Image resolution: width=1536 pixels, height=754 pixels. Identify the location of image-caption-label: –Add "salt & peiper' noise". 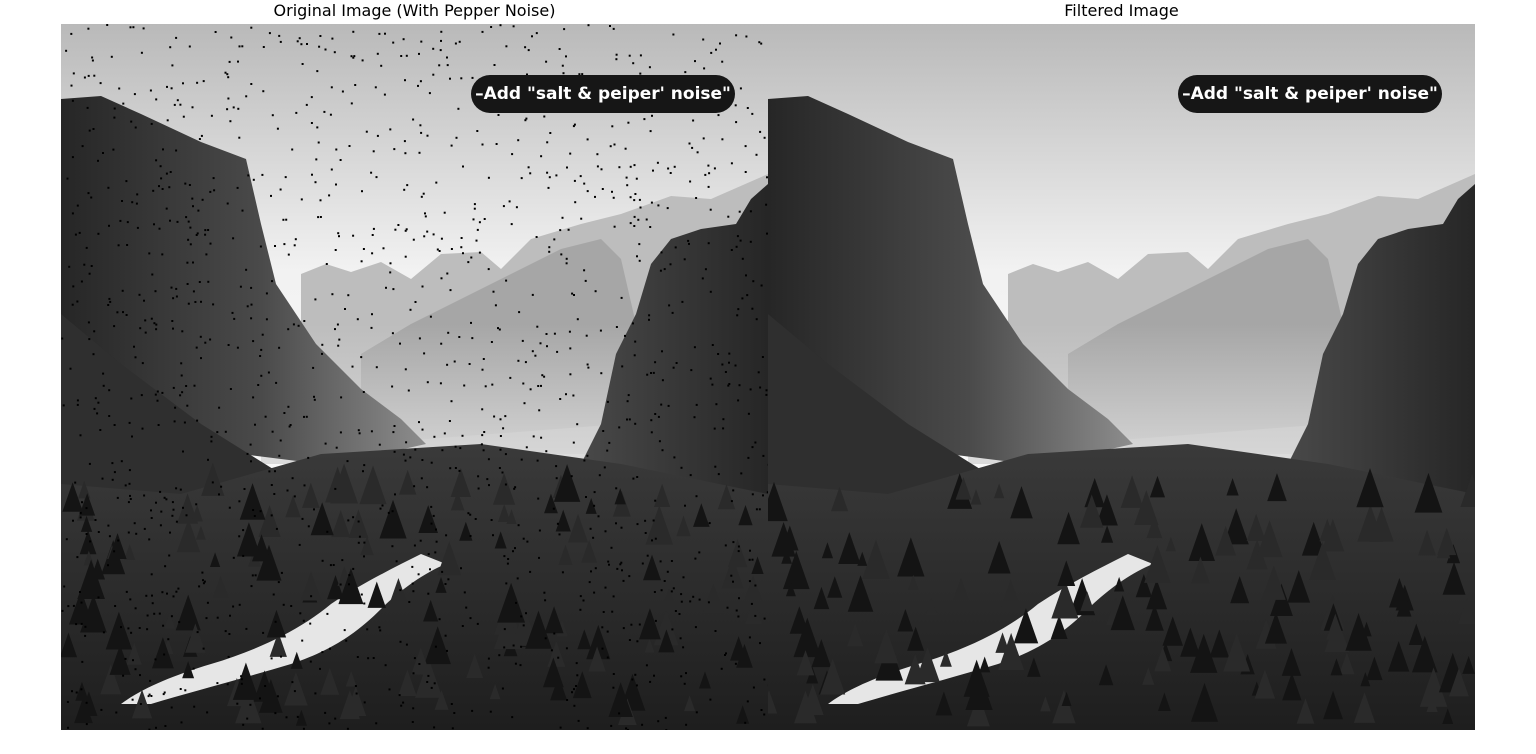
(603, 94).